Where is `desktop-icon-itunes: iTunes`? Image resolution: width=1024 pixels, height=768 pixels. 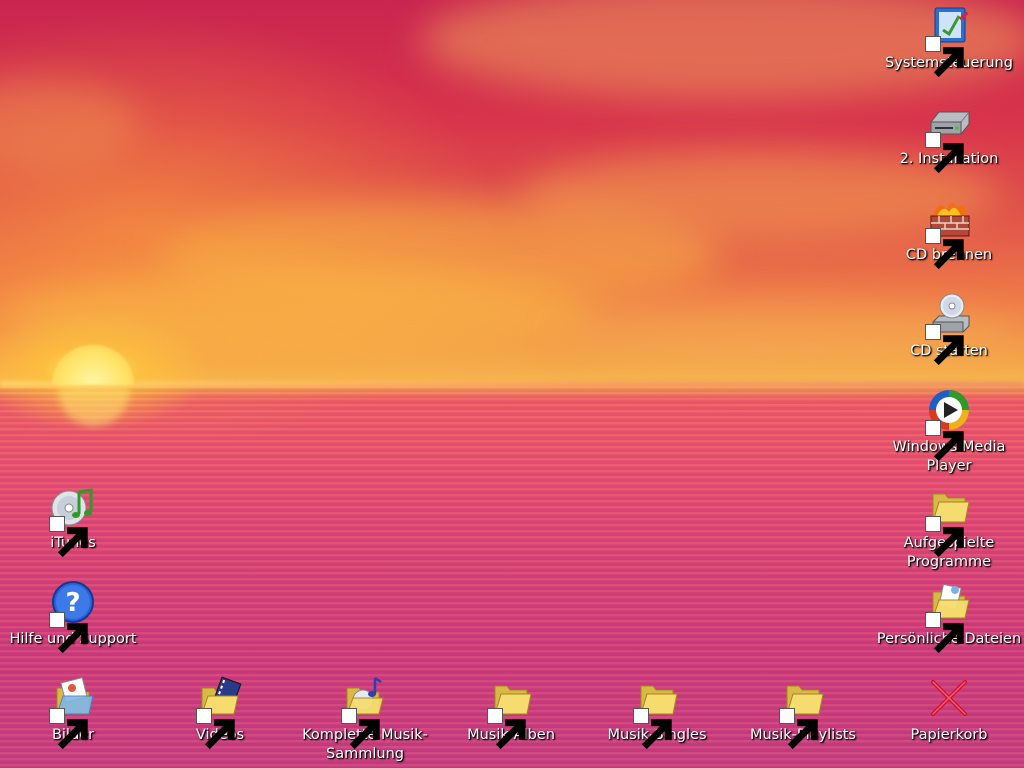 desktop-icon-itunes: iTunes is located at coordinates (74, 521).